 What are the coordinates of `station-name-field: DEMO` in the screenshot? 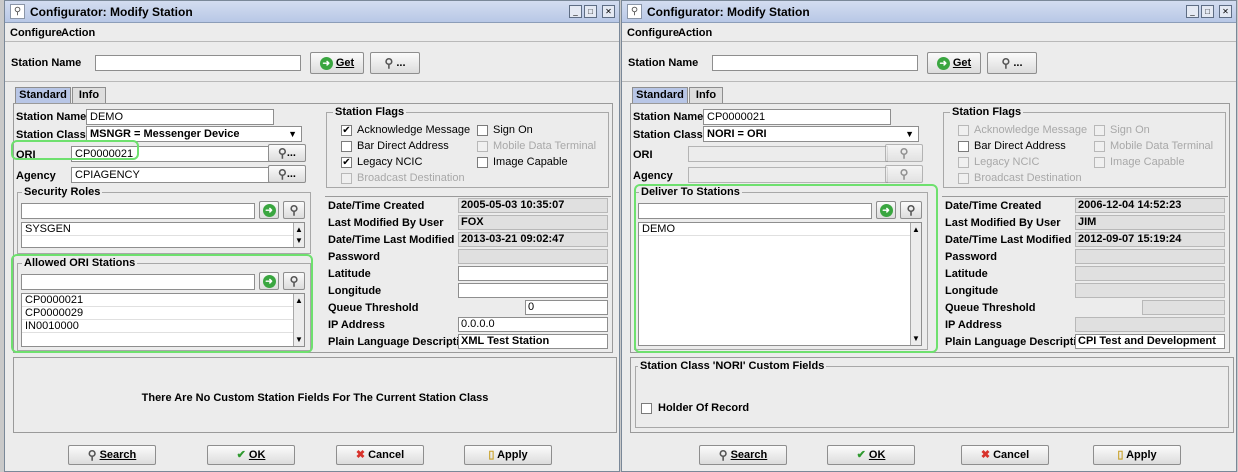 It's located at (180, 117).